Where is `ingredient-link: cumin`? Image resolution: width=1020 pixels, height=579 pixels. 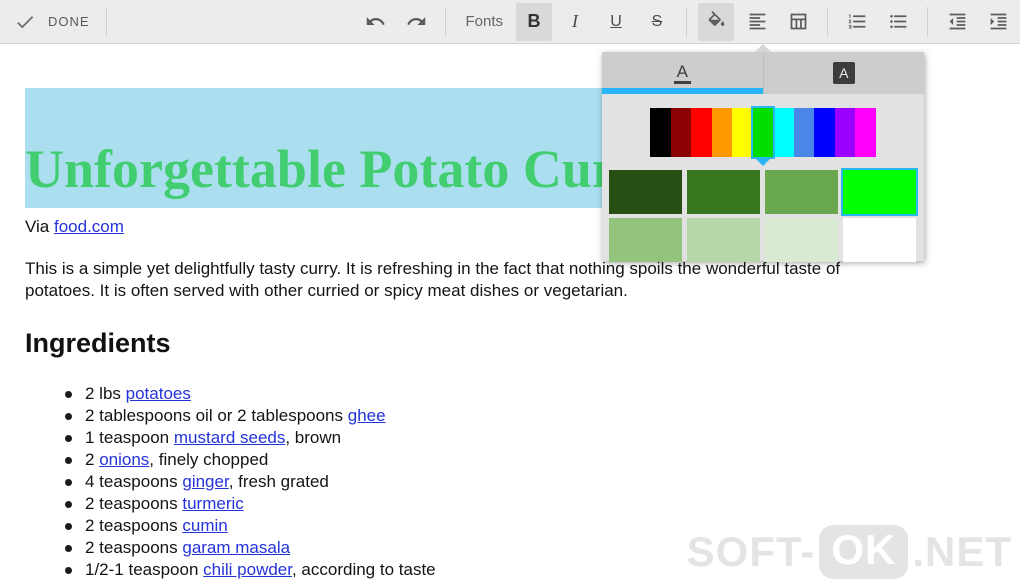 ingredient-link: cumin is located at coordinates (204, 525).